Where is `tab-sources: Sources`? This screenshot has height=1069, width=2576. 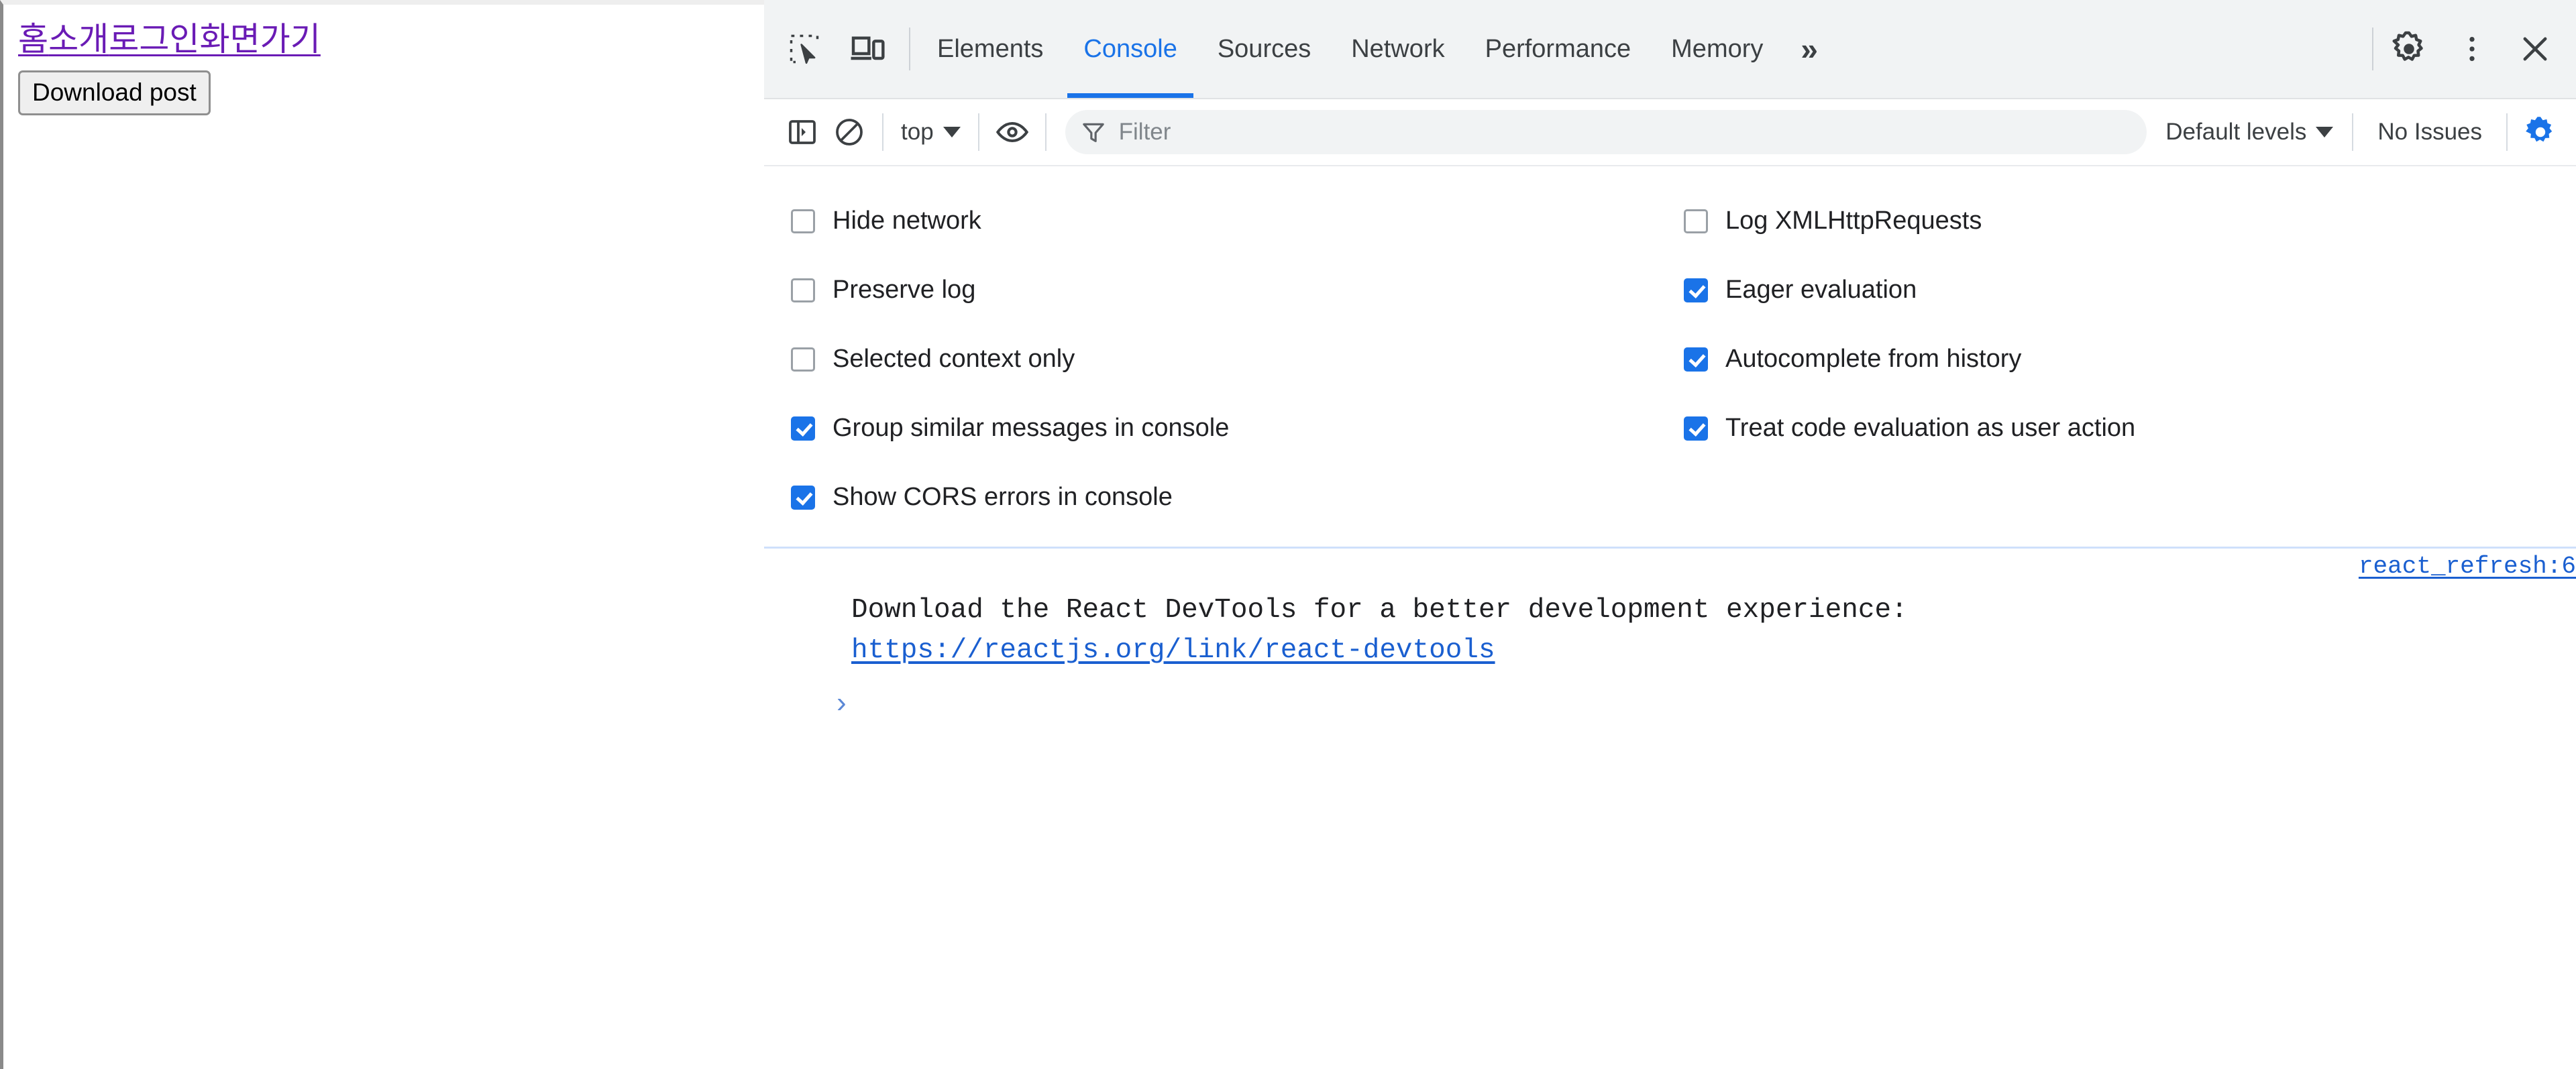
tab-sources: Sources is located at coordinates (1264, 49).